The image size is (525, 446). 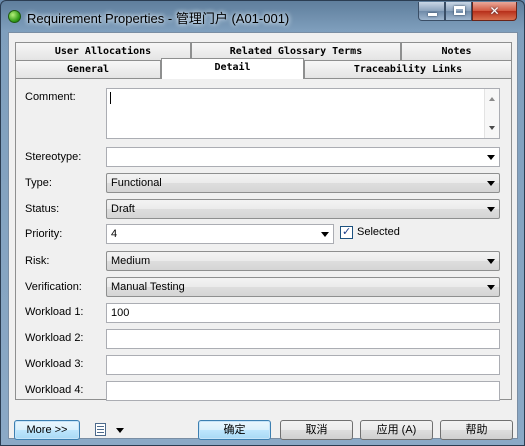 What do you see at coordinates (303, 113) in the screenshot?
I see `comment-textarea` at bounding box center [303, 113].